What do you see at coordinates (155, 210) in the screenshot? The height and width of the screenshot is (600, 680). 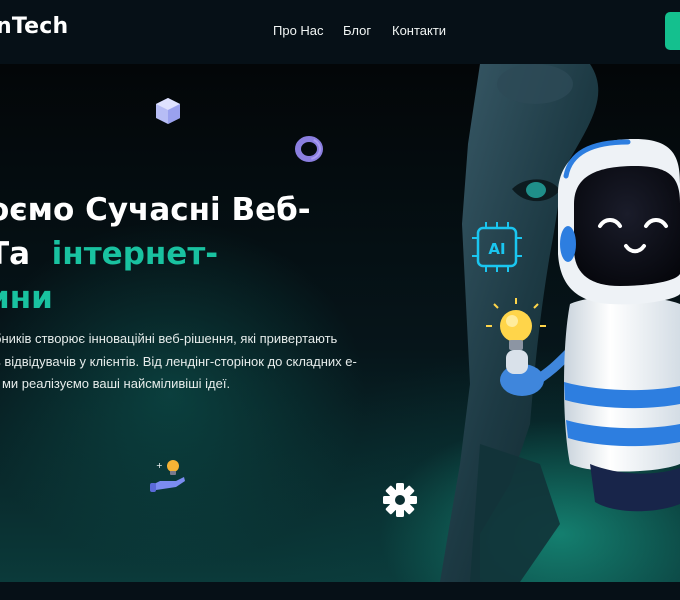 I see `hero-title-line1: оємо Сучасні Веб-` at bounding box center [155, 210].